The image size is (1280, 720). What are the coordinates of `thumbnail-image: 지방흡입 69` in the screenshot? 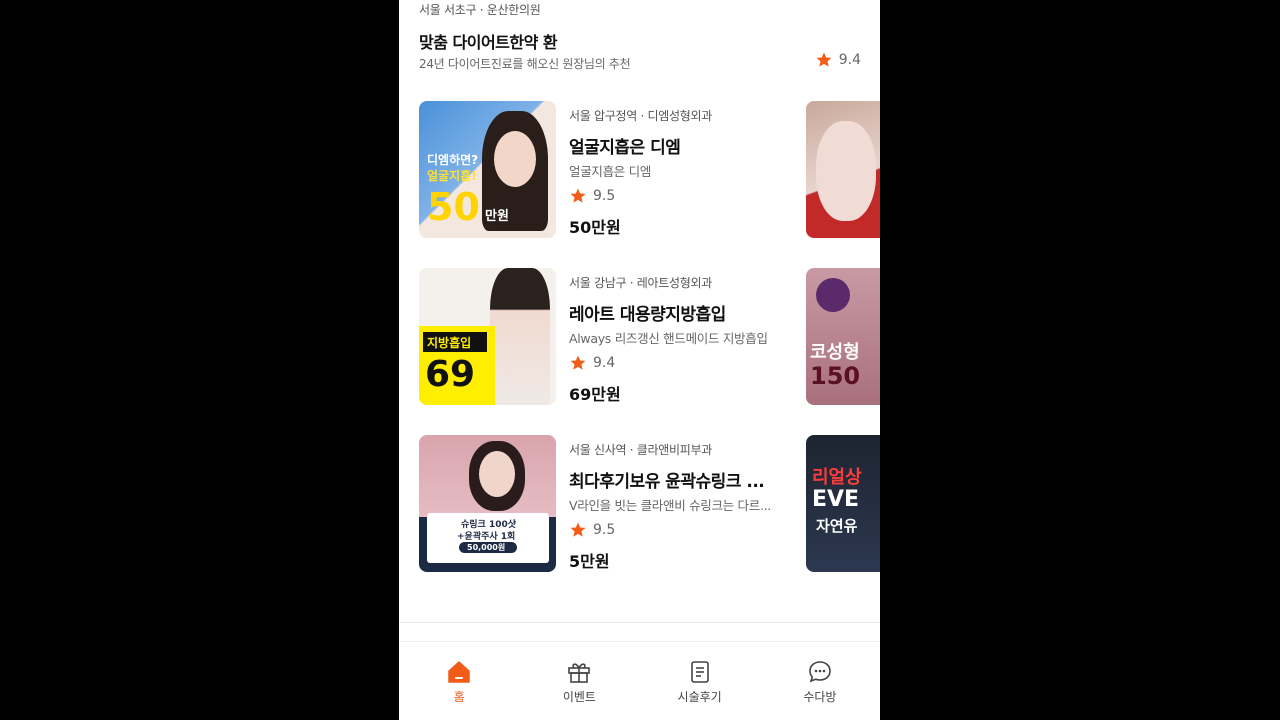 It's located at (487, 336).